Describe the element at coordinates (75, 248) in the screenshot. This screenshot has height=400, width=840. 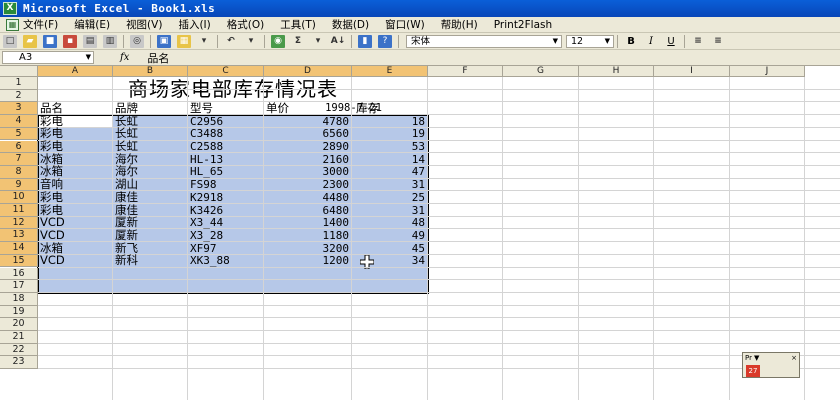
I see `cell-a14: 冰箱` at that location.